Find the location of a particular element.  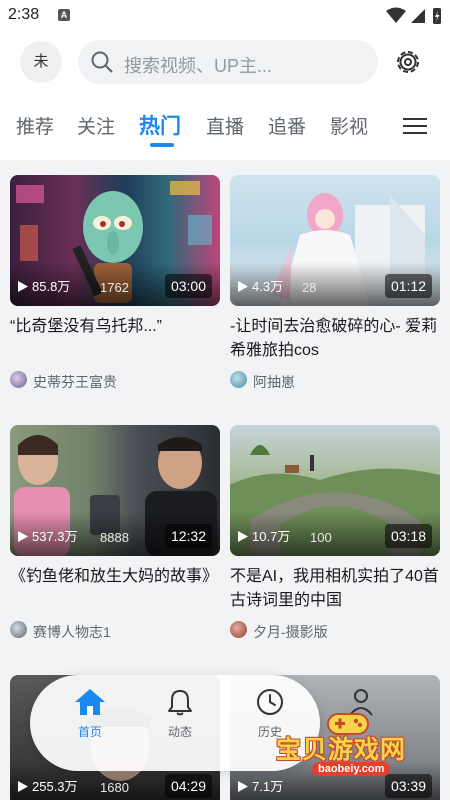

video-duration: 12:32 is located at coordinates (188, 536).